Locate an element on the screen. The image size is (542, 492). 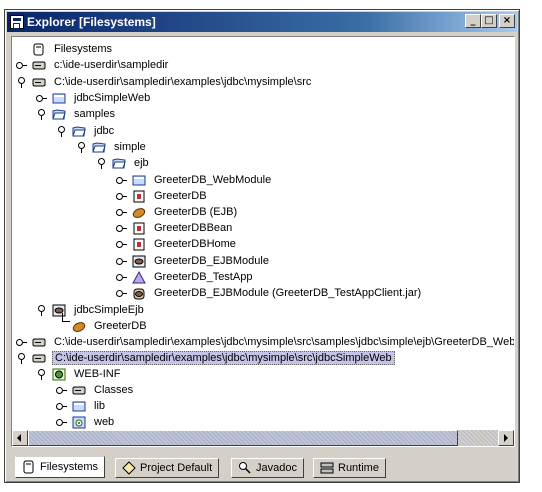
scroll-right-button is located at coordinates (506, 438).